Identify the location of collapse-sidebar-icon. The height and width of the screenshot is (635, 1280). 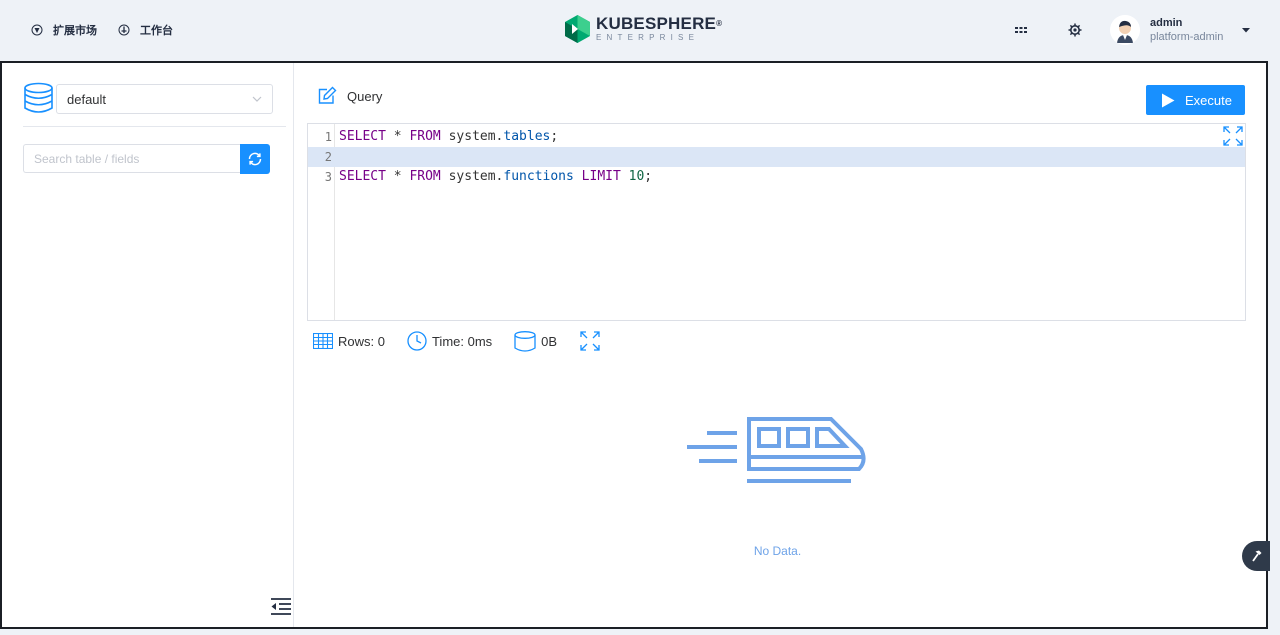
(281, 607).